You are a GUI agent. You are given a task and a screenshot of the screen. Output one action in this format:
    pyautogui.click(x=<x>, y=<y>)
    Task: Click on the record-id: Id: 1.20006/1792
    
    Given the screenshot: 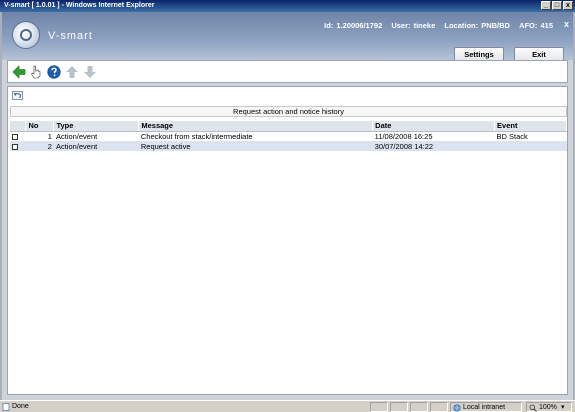 What is the action you would take?
    pyautogui.click(x=353, y=25)
    